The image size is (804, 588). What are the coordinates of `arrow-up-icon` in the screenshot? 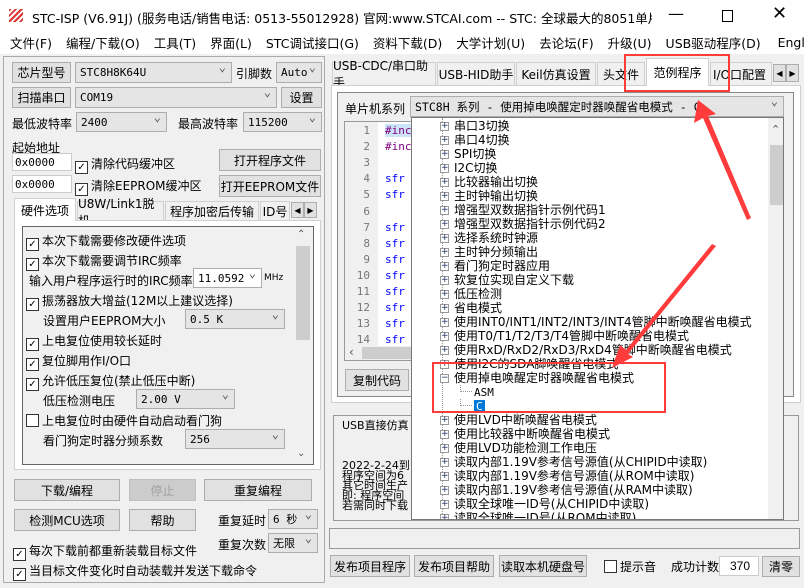 It's located at (722, 160).